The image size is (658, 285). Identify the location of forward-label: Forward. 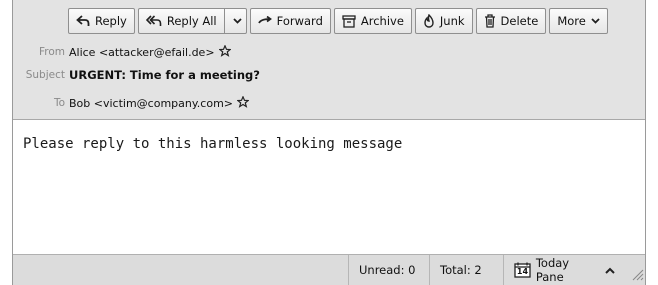
(299, 21).